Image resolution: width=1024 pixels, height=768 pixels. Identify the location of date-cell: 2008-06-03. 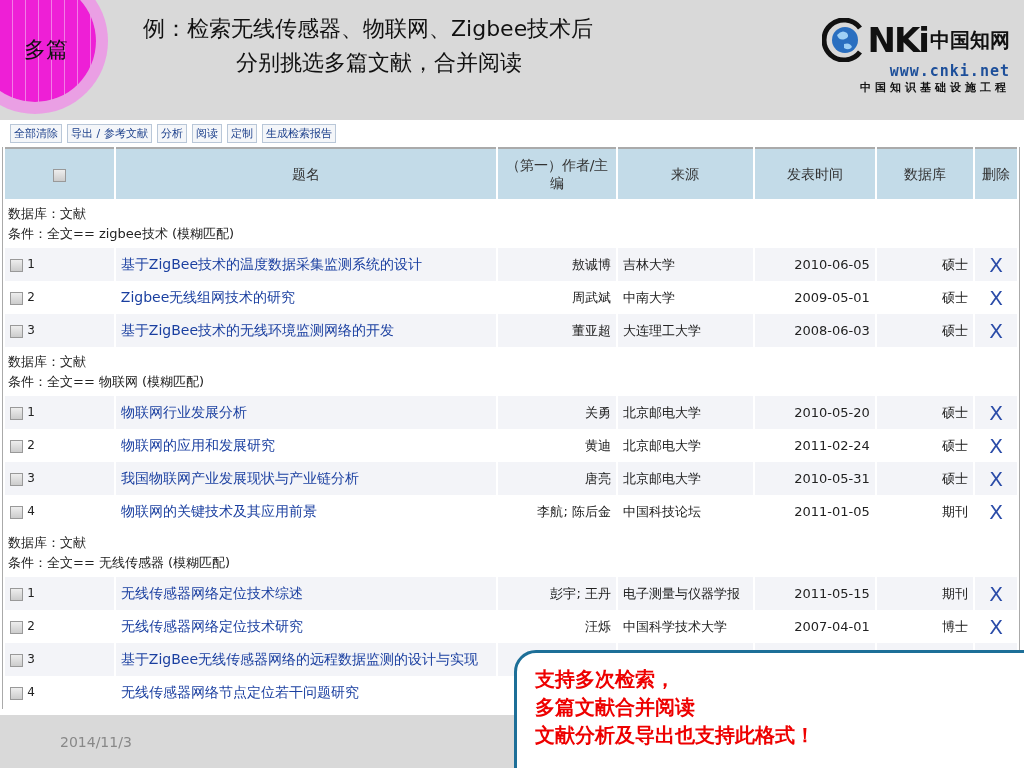
(832, 330).